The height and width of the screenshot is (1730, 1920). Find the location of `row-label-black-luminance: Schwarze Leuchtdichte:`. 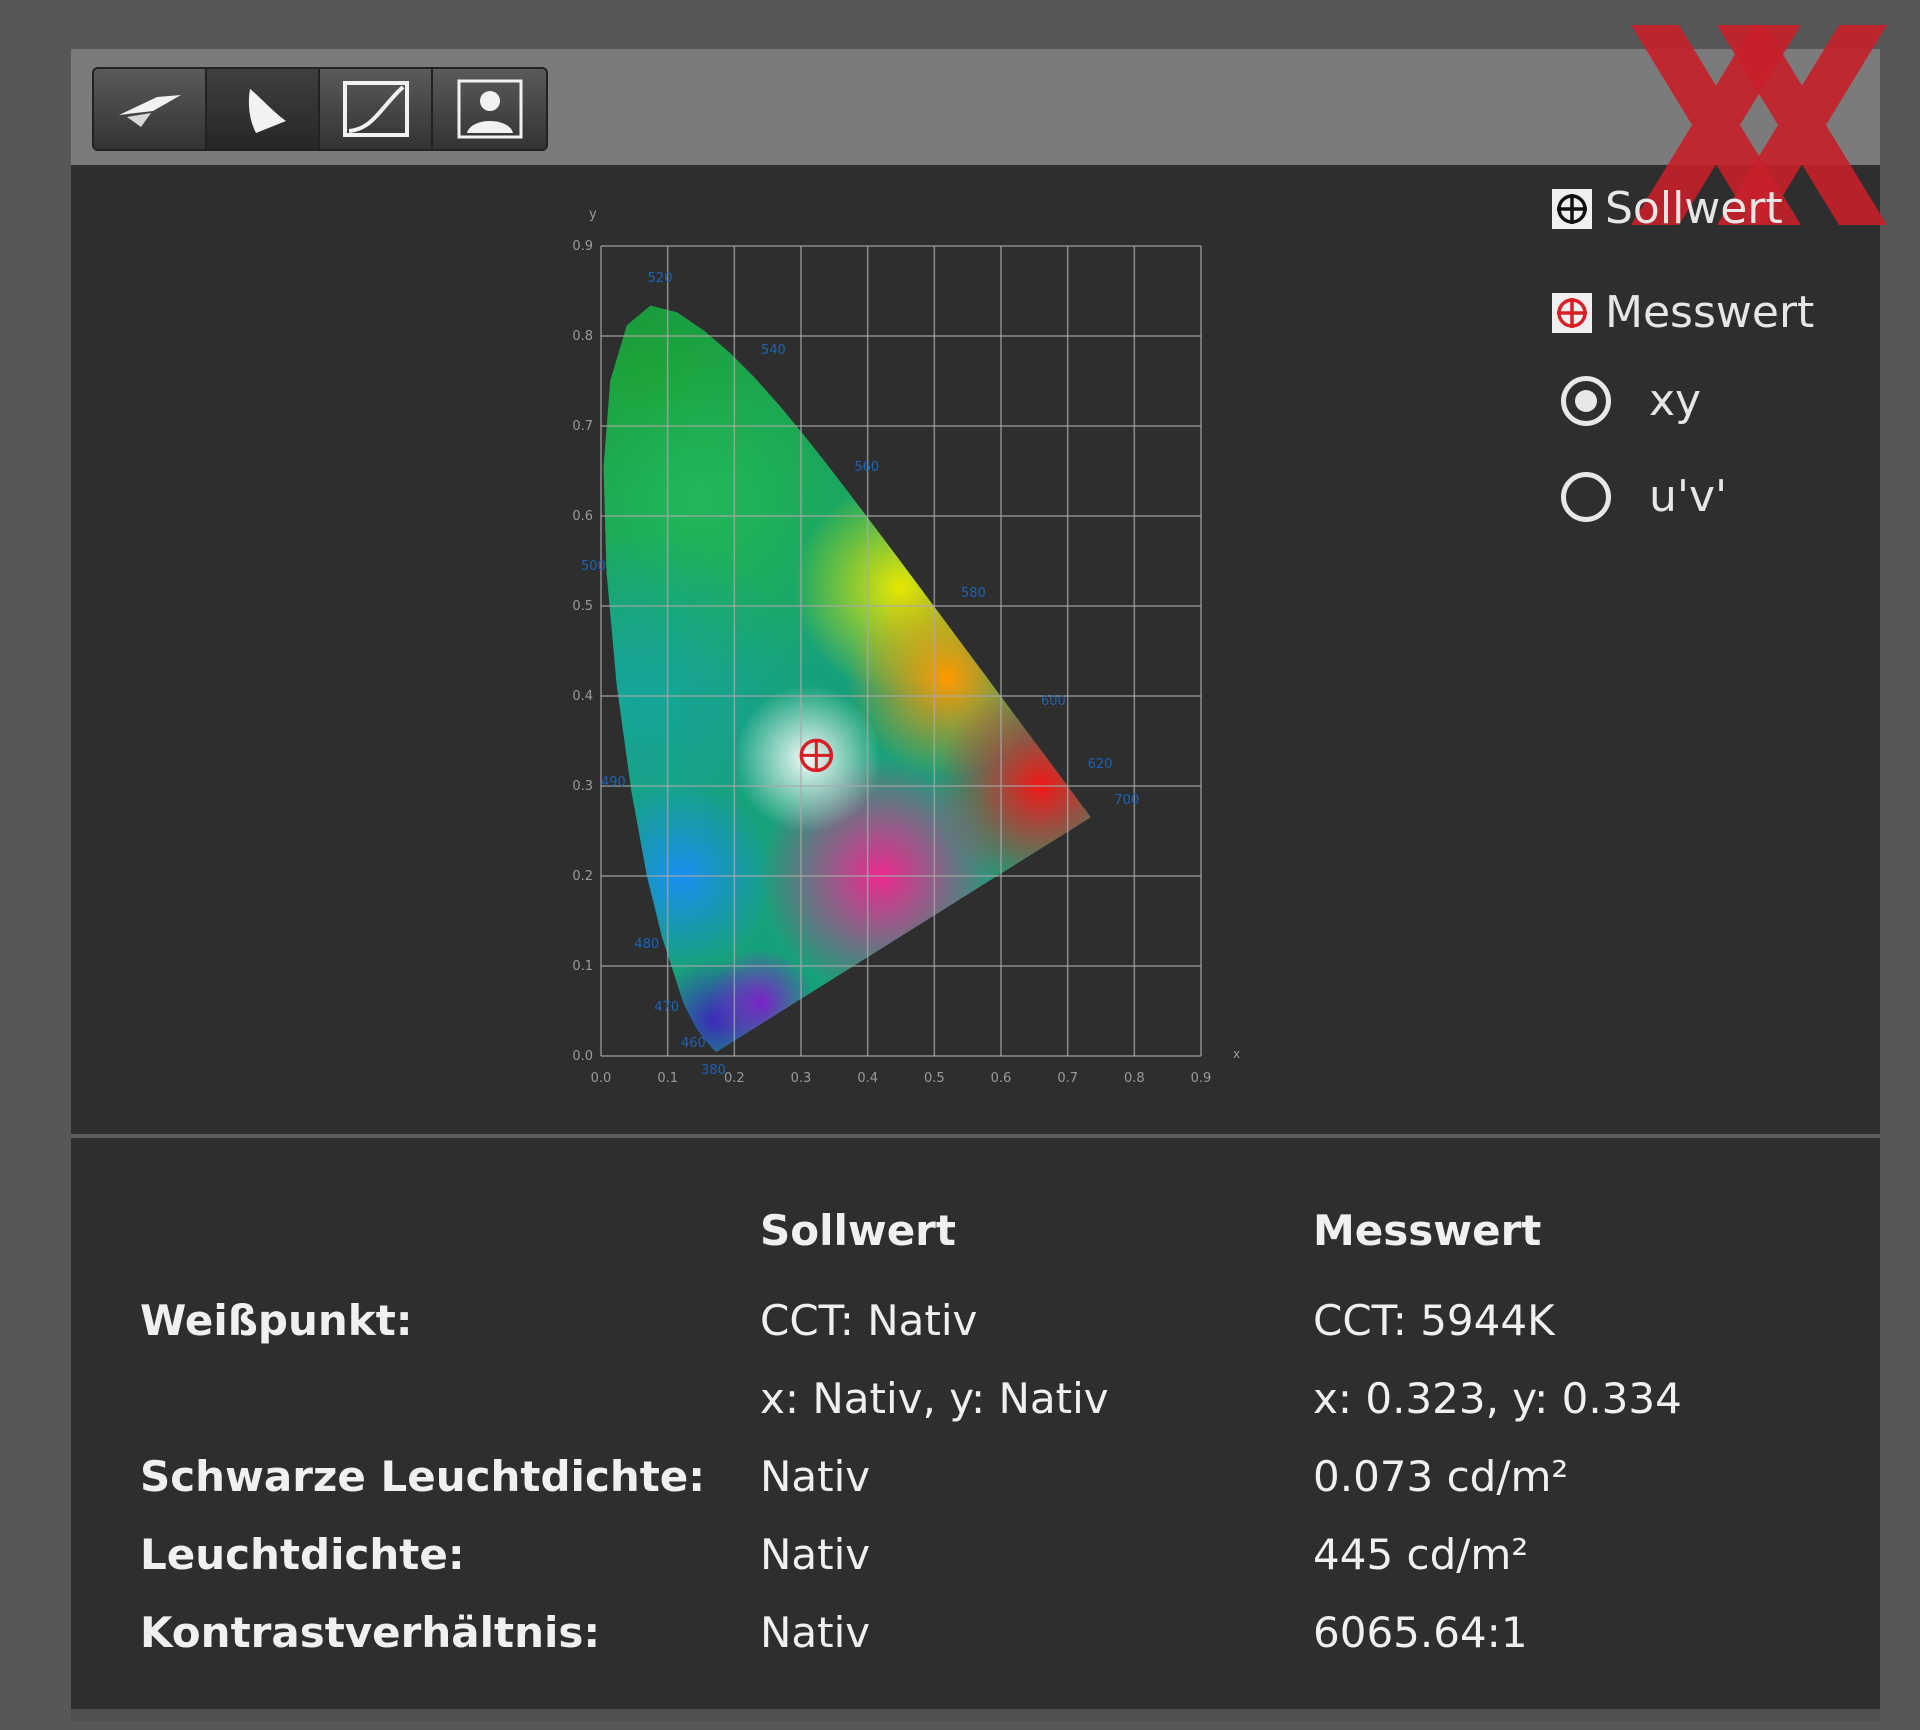

row-label-black-luminance: Schwarze Leuchtdichte: is located at coordinates (423, 1476).